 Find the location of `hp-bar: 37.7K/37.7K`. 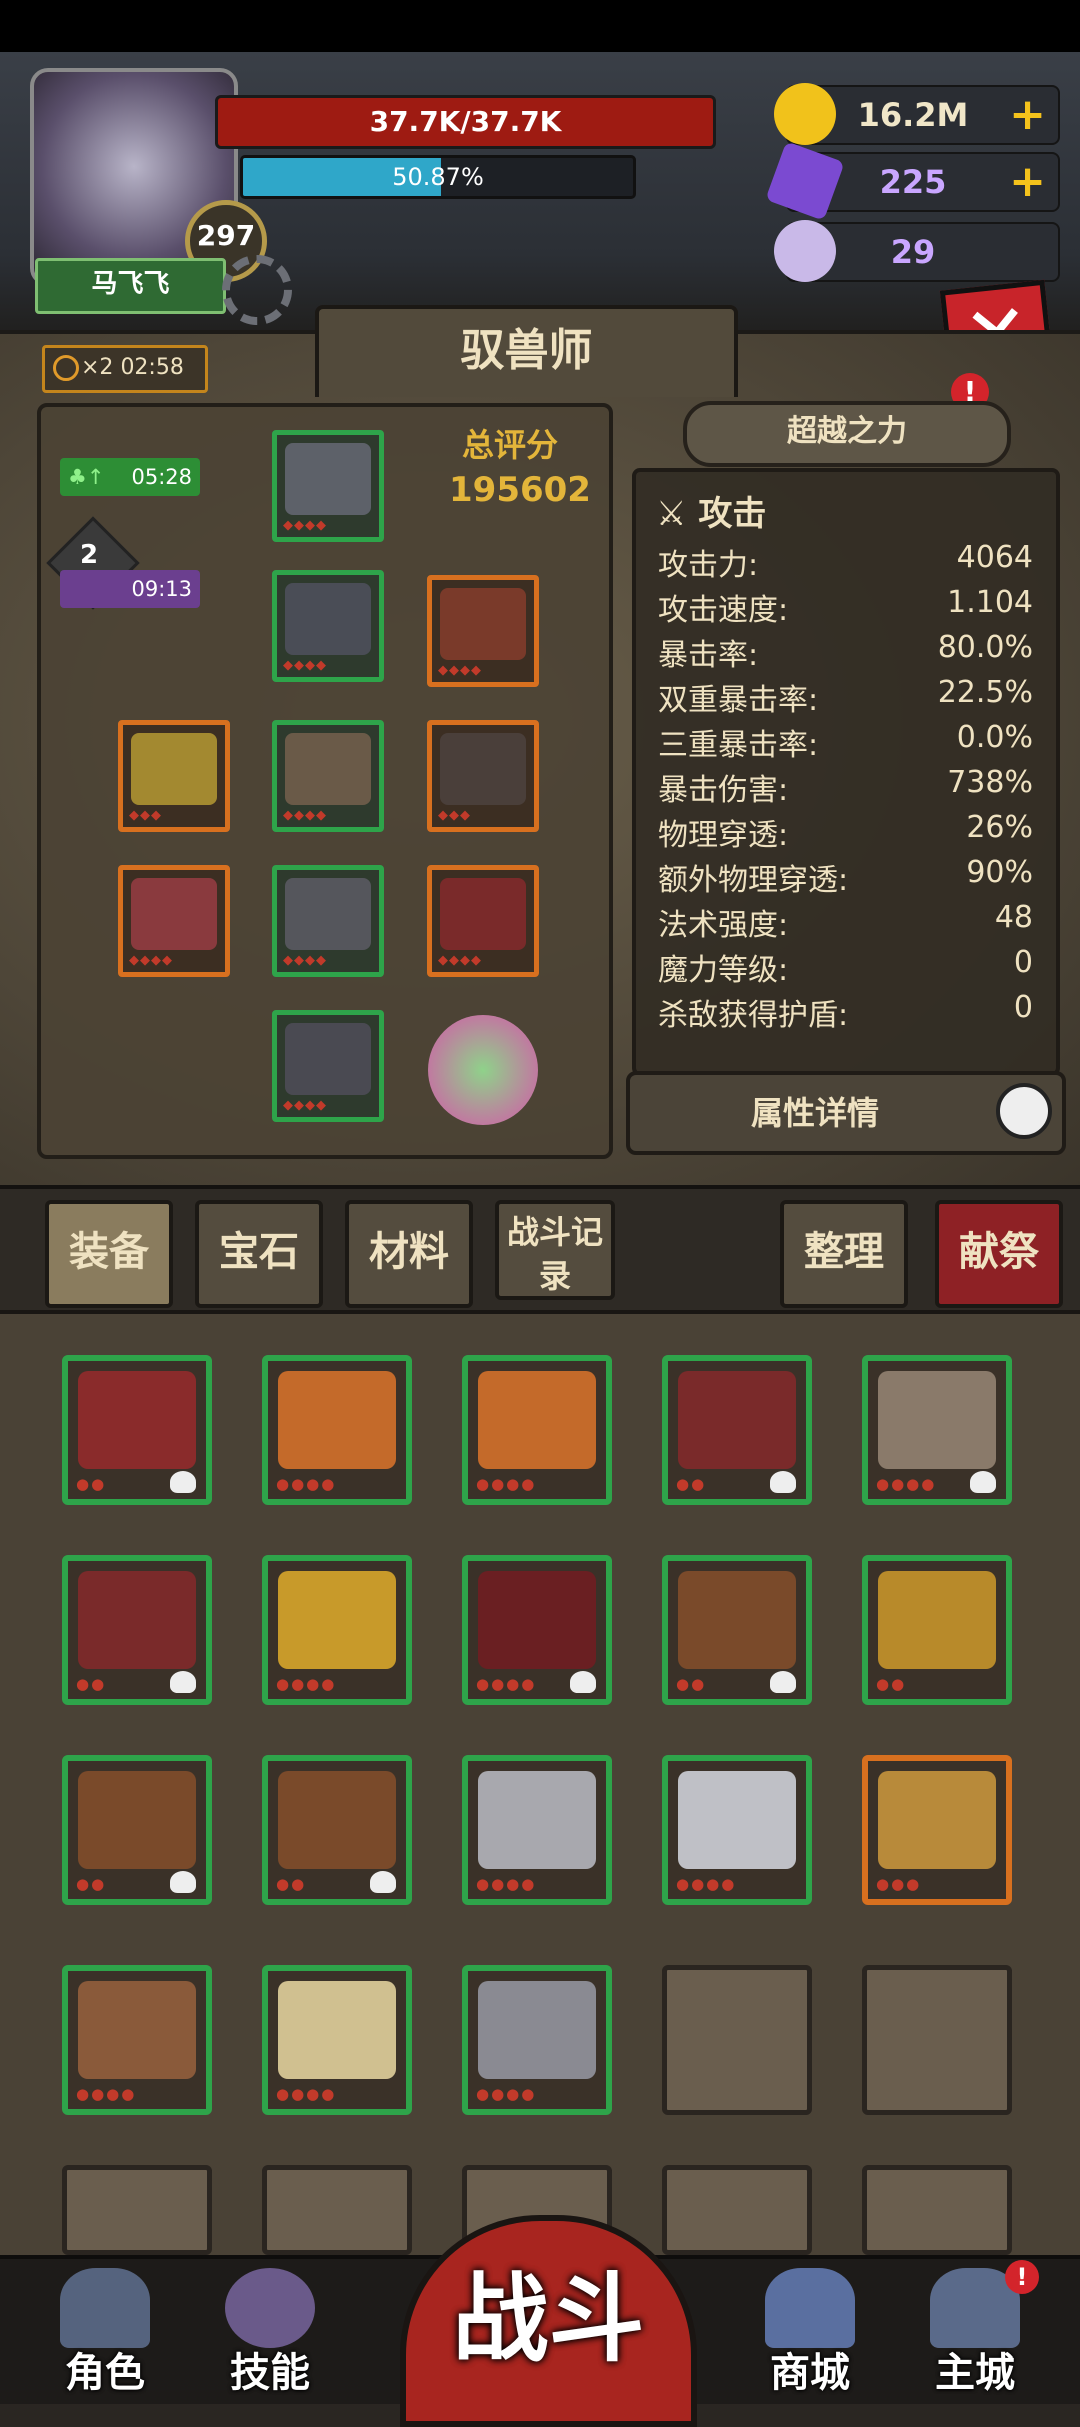

hp-bar: 37.7K/37.7K is located at coordinates (465, 122).